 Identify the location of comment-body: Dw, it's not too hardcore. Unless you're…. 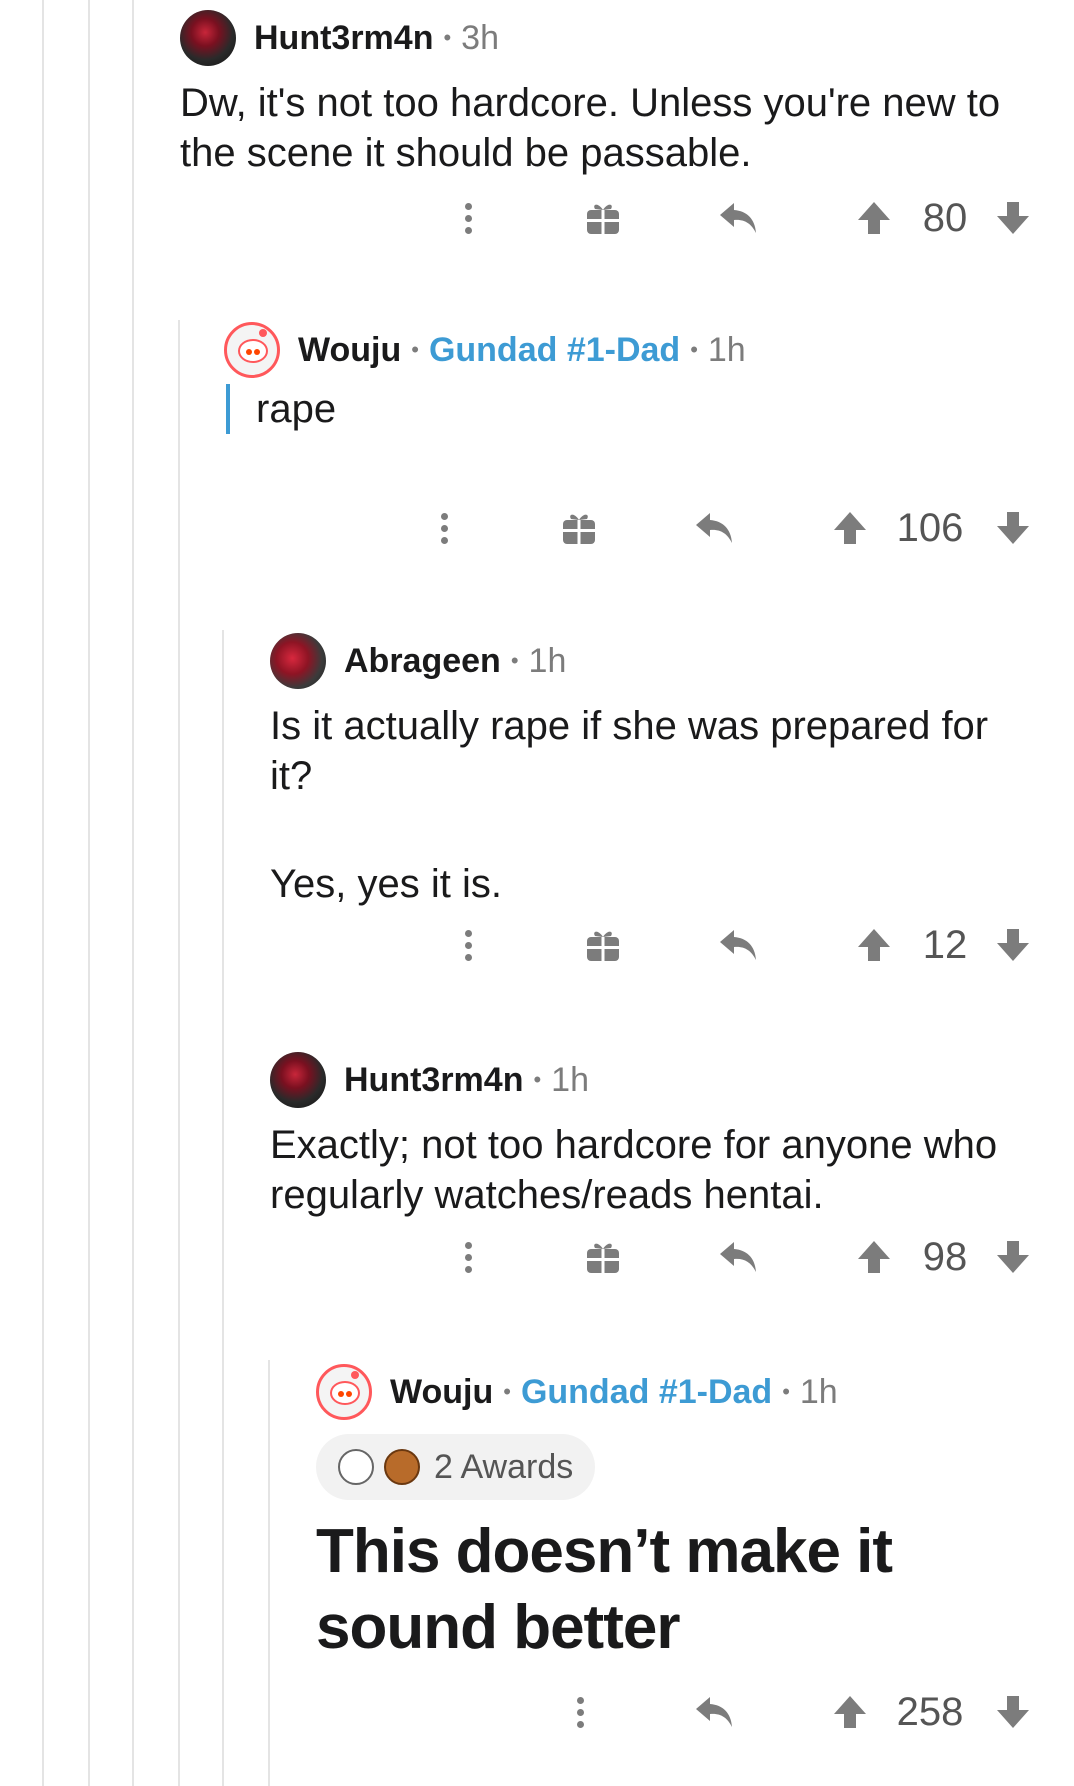
(627, 128).